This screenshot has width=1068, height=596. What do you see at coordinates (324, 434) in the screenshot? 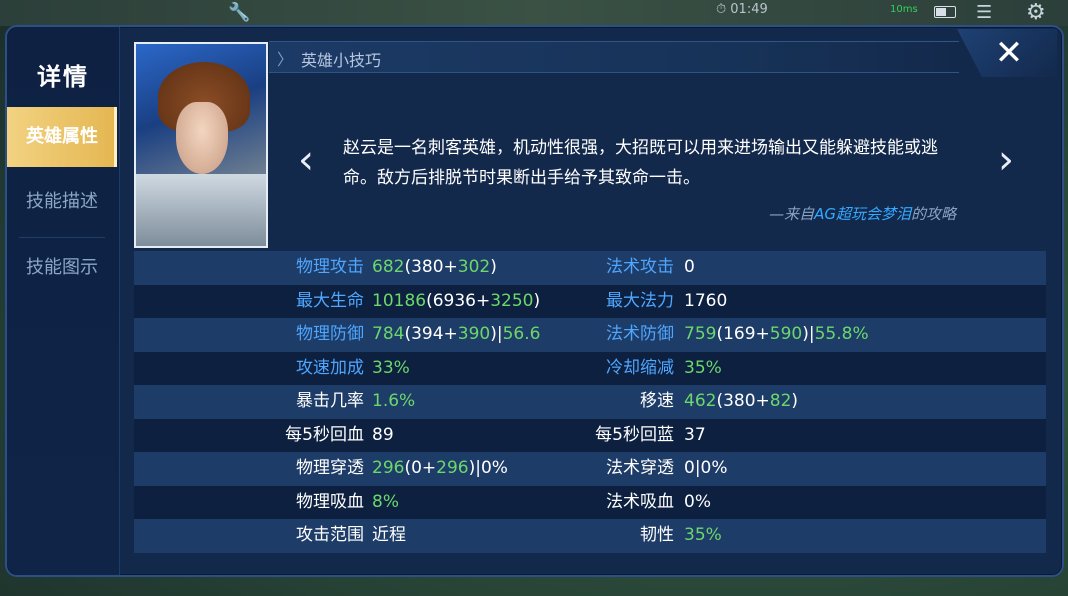
I see `stat-label: 每5秒回血` at bounding box center [324, 434].